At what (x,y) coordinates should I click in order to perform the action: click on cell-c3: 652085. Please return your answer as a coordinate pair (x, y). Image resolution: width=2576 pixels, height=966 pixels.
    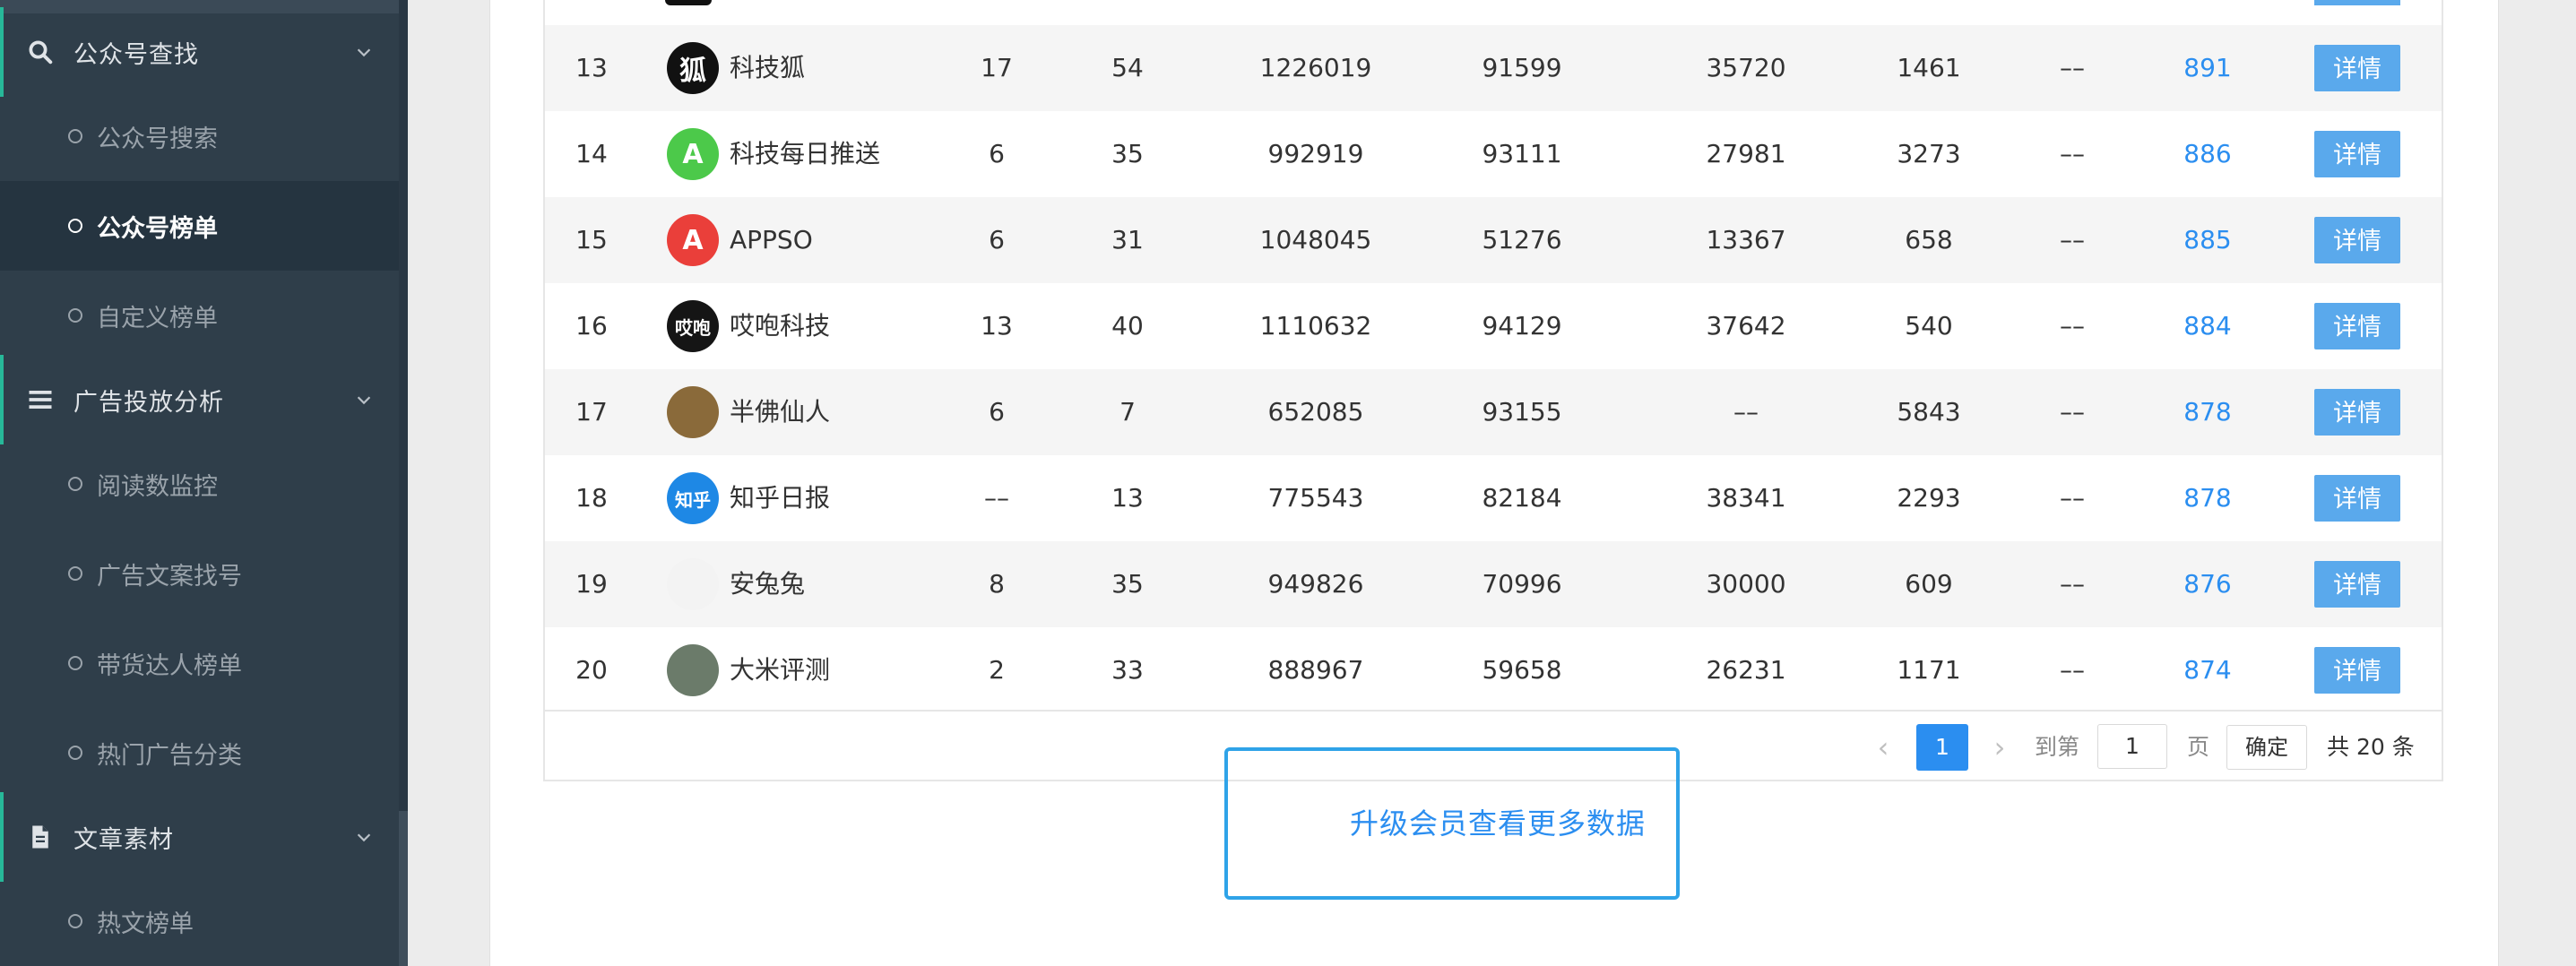
    Looking at the image, I should click on (1315, 412).